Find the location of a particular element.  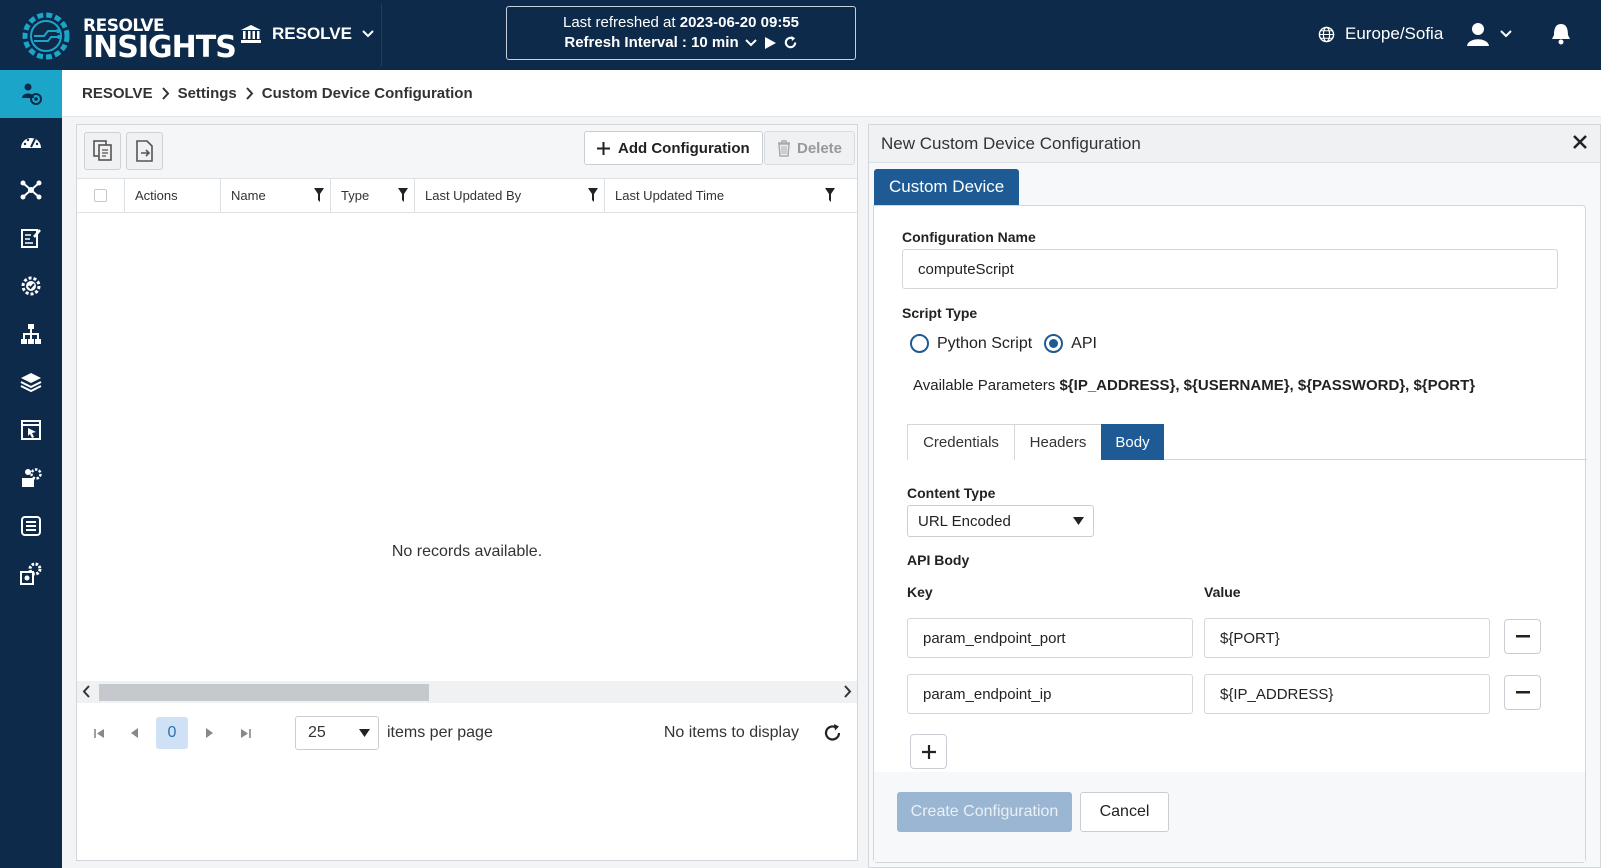

previous-page-button is located at coordinates (135, 733).